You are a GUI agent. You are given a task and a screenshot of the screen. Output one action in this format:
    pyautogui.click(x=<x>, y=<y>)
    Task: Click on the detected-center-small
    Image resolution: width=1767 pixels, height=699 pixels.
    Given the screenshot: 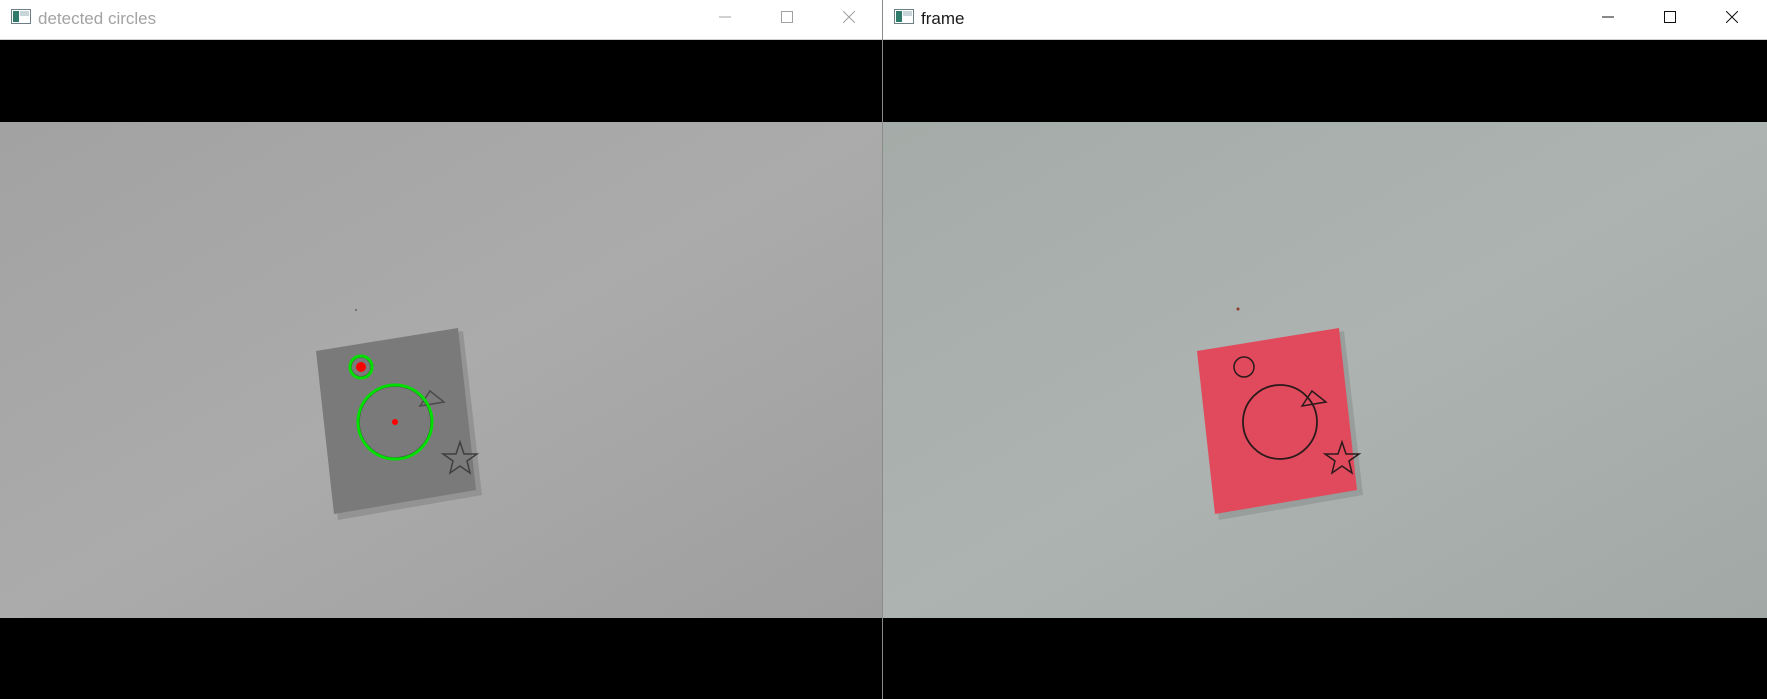 What is the action you would take?
    pyautogui.click(x=361, y=367)
    